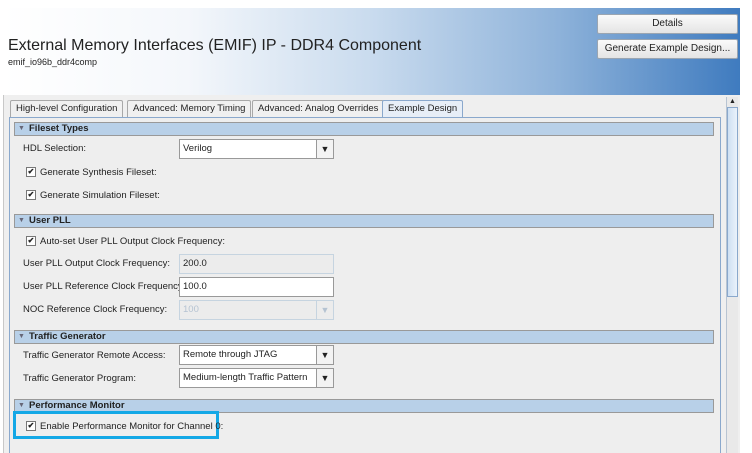 This screenshot has height=453, width=752. I want to click on pll-output-freq-field: 200.0, so click(256, 264).